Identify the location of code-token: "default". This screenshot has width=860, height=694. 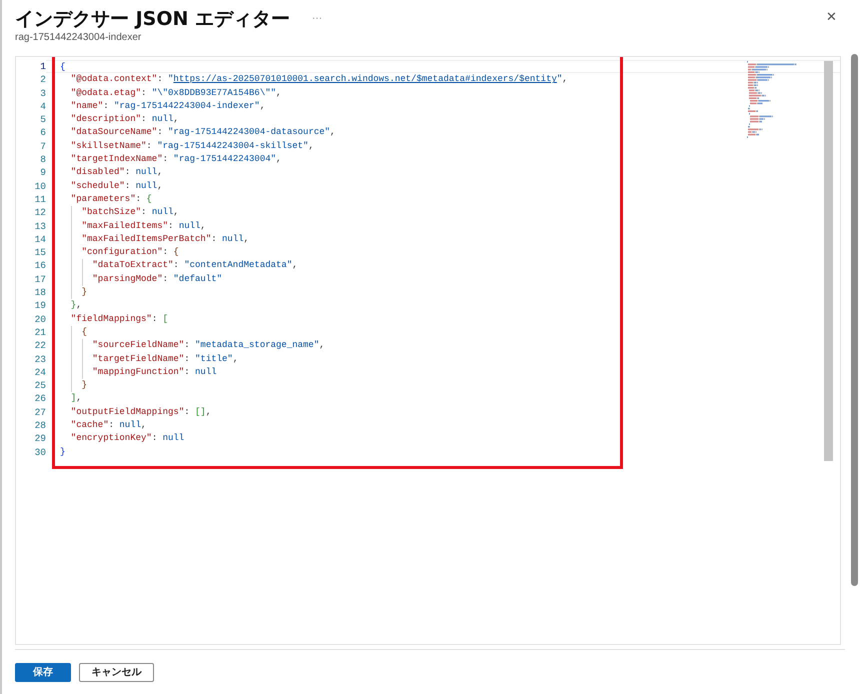
(197, 279).